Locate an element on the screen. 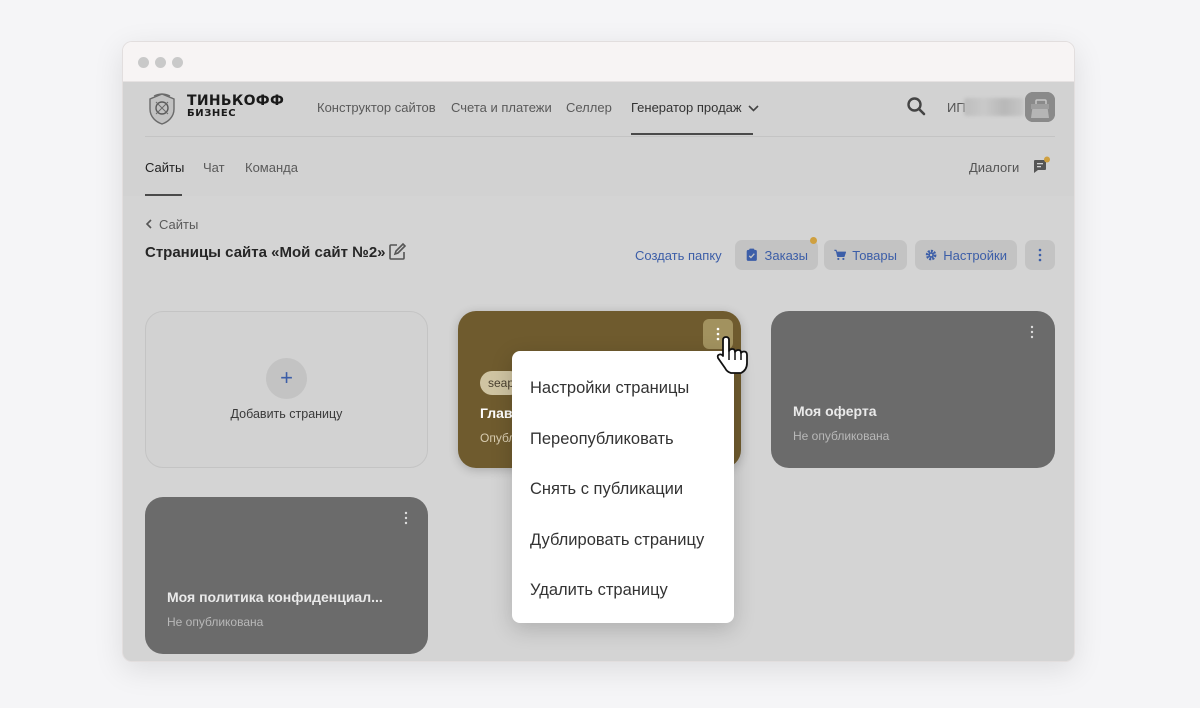 The height and width of the screenshot is (708, 1200). clipboard-icon is located at coordinates (751, 254).